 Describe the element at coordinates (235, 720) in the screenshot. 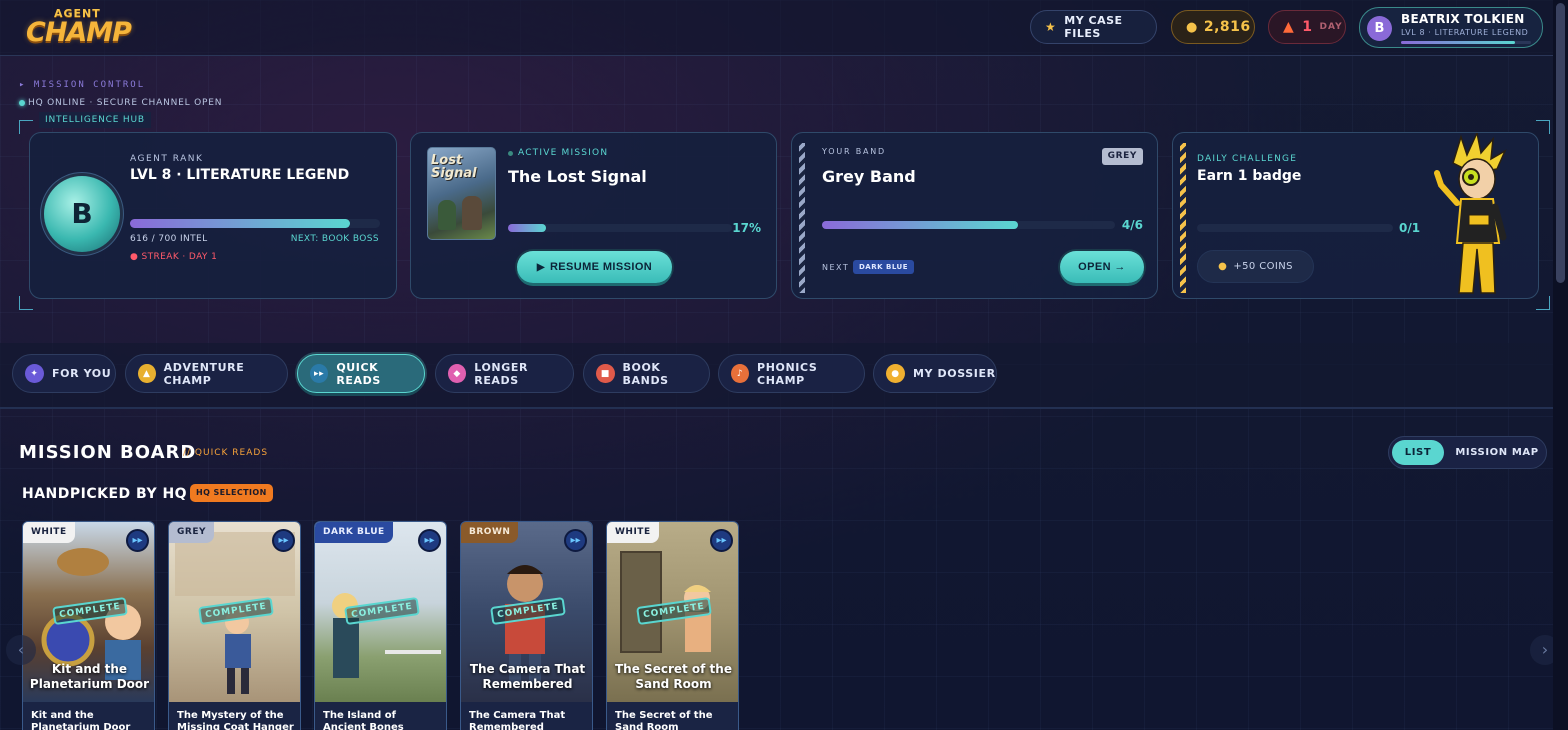

I see `book-title: The Mystery of the Missing Coat Hanger` at that location.